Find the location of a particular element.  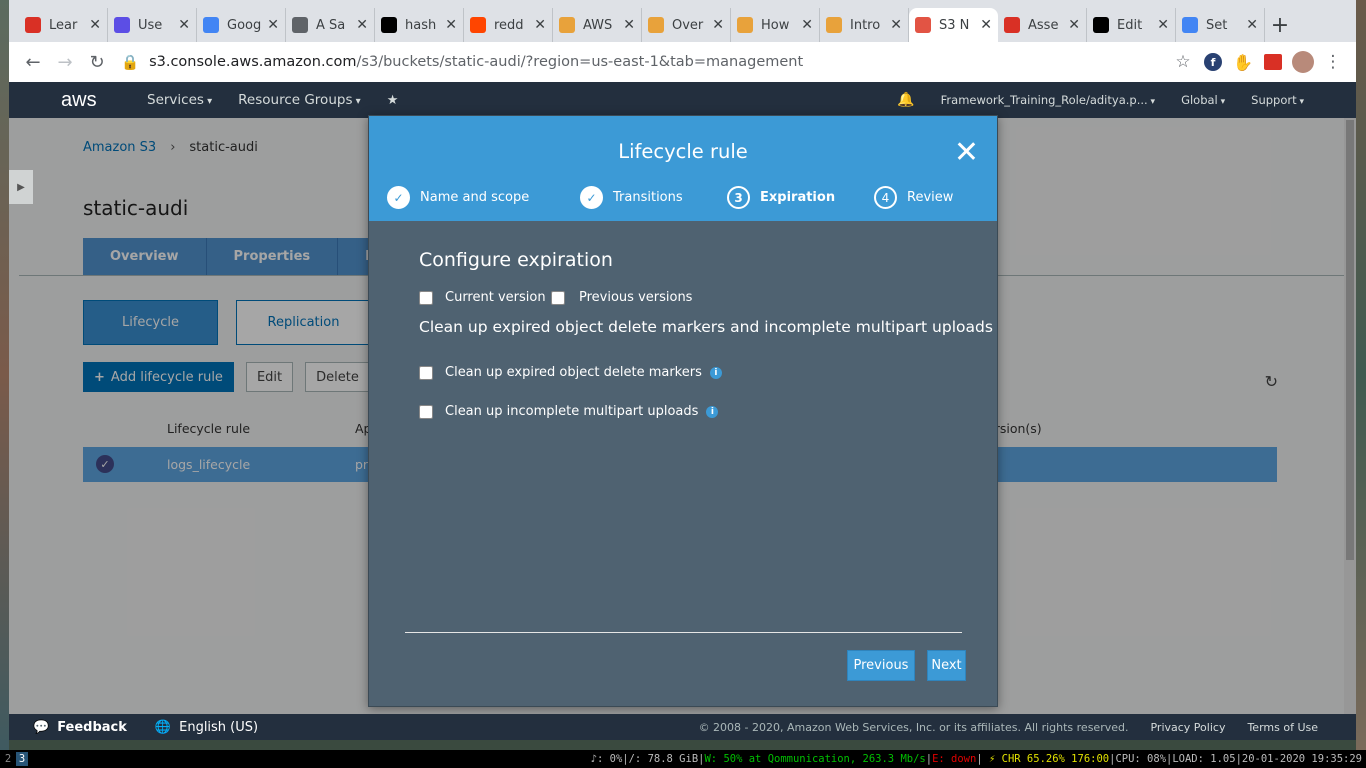

workspace-3: 3 is located at coordinates (22, 759).